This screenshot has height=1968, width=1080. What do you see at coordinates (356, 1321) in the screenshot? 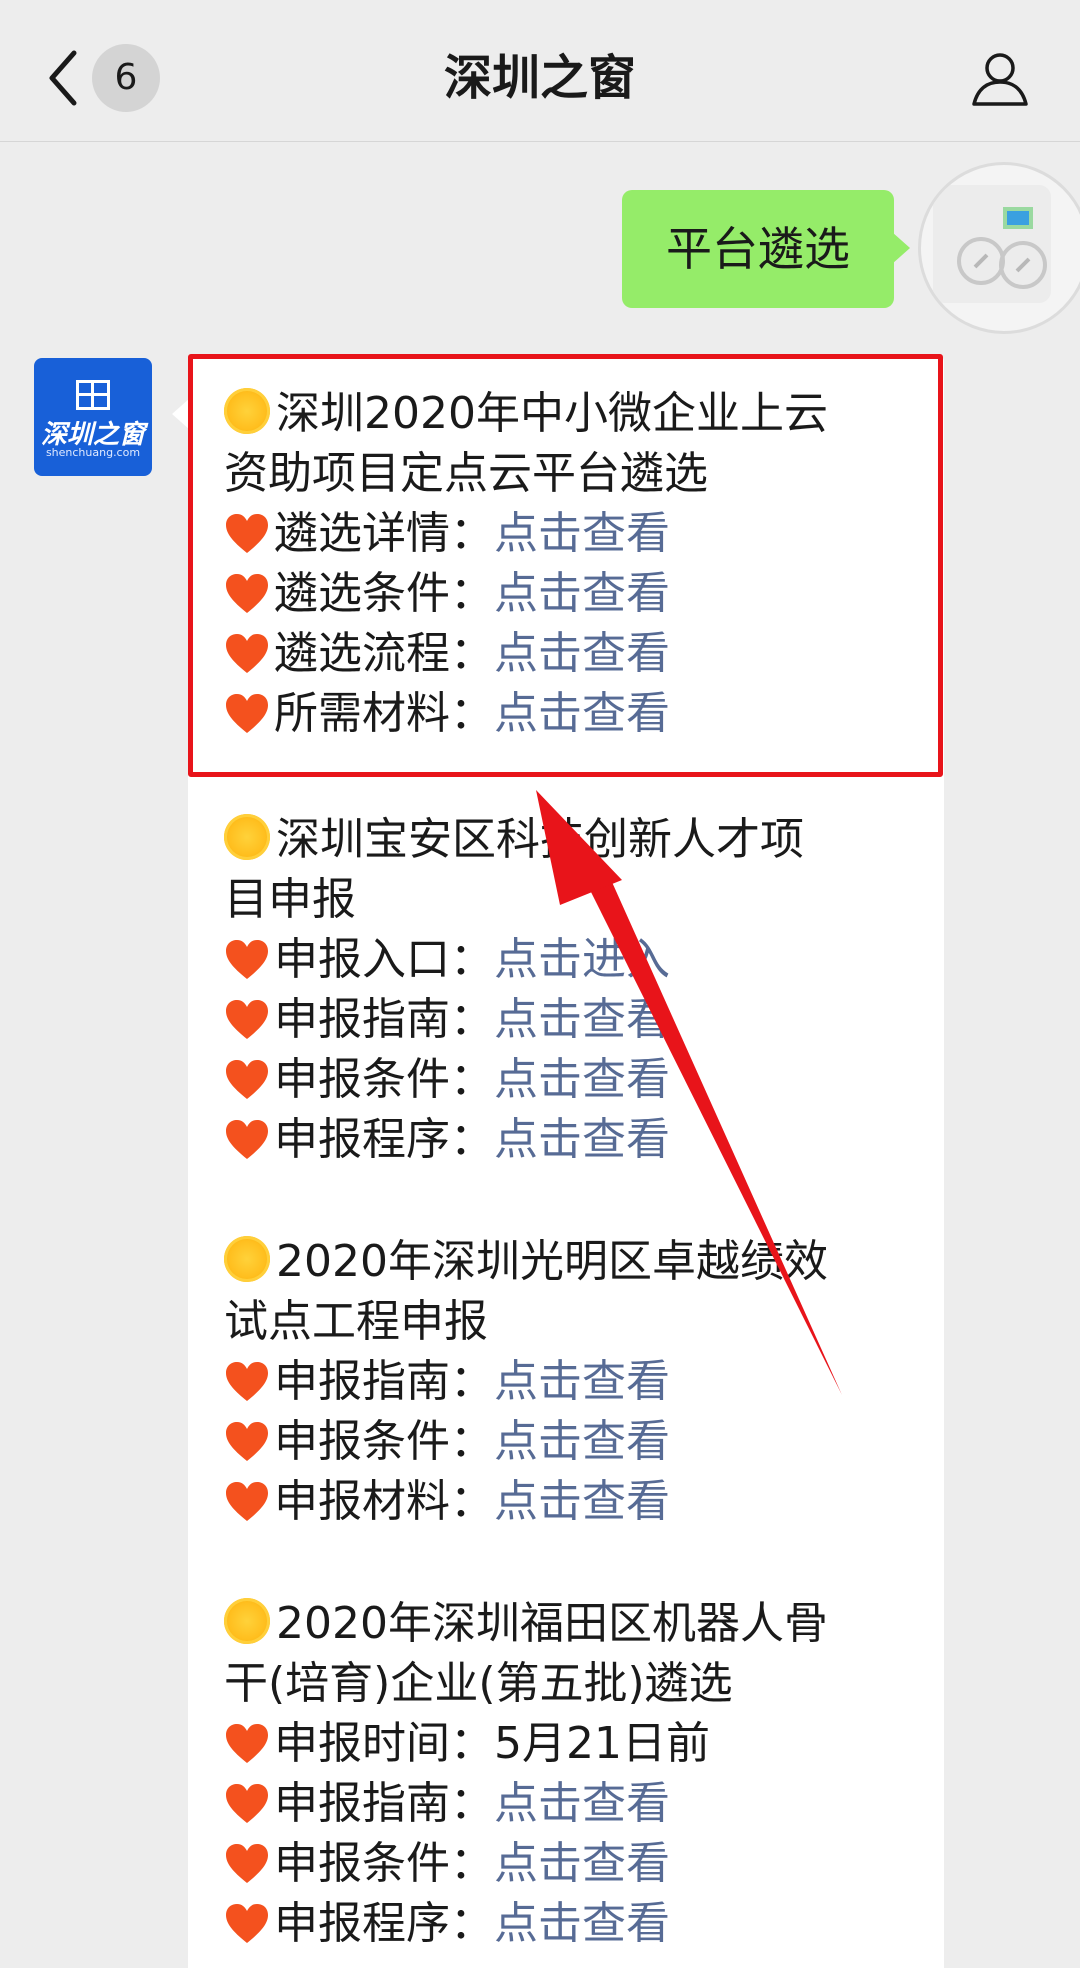
I see `section-title-line: 试点工程申报` at bounding box center [356, 1321].